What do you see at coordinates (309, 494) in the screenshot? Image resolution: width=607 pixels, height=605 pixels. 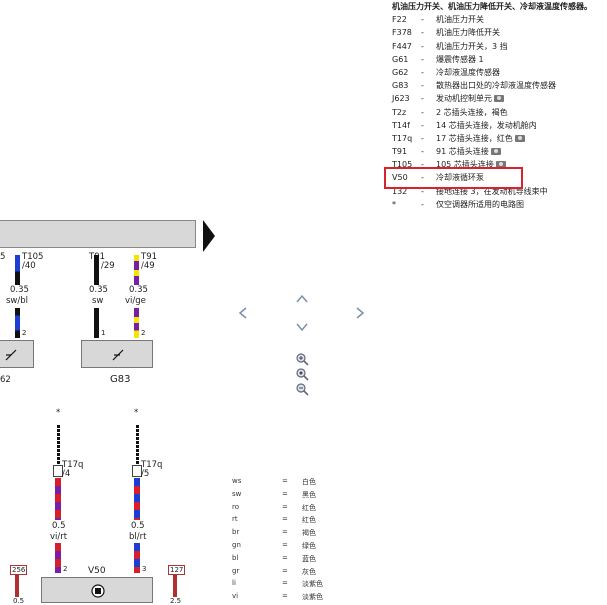 I see `color-name: 黑色` at bounding box center [309, 494].